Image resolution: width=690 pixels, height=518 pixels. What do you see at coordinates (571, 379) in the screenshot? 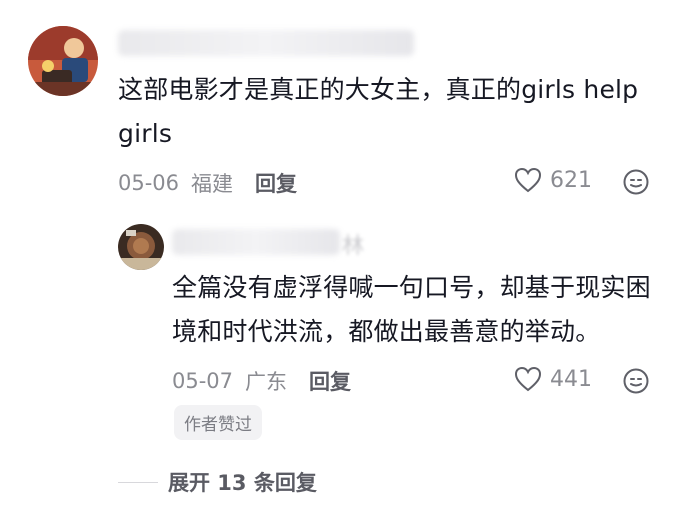
I see `reply-like-count: 441` at bounding box center [571, 379].